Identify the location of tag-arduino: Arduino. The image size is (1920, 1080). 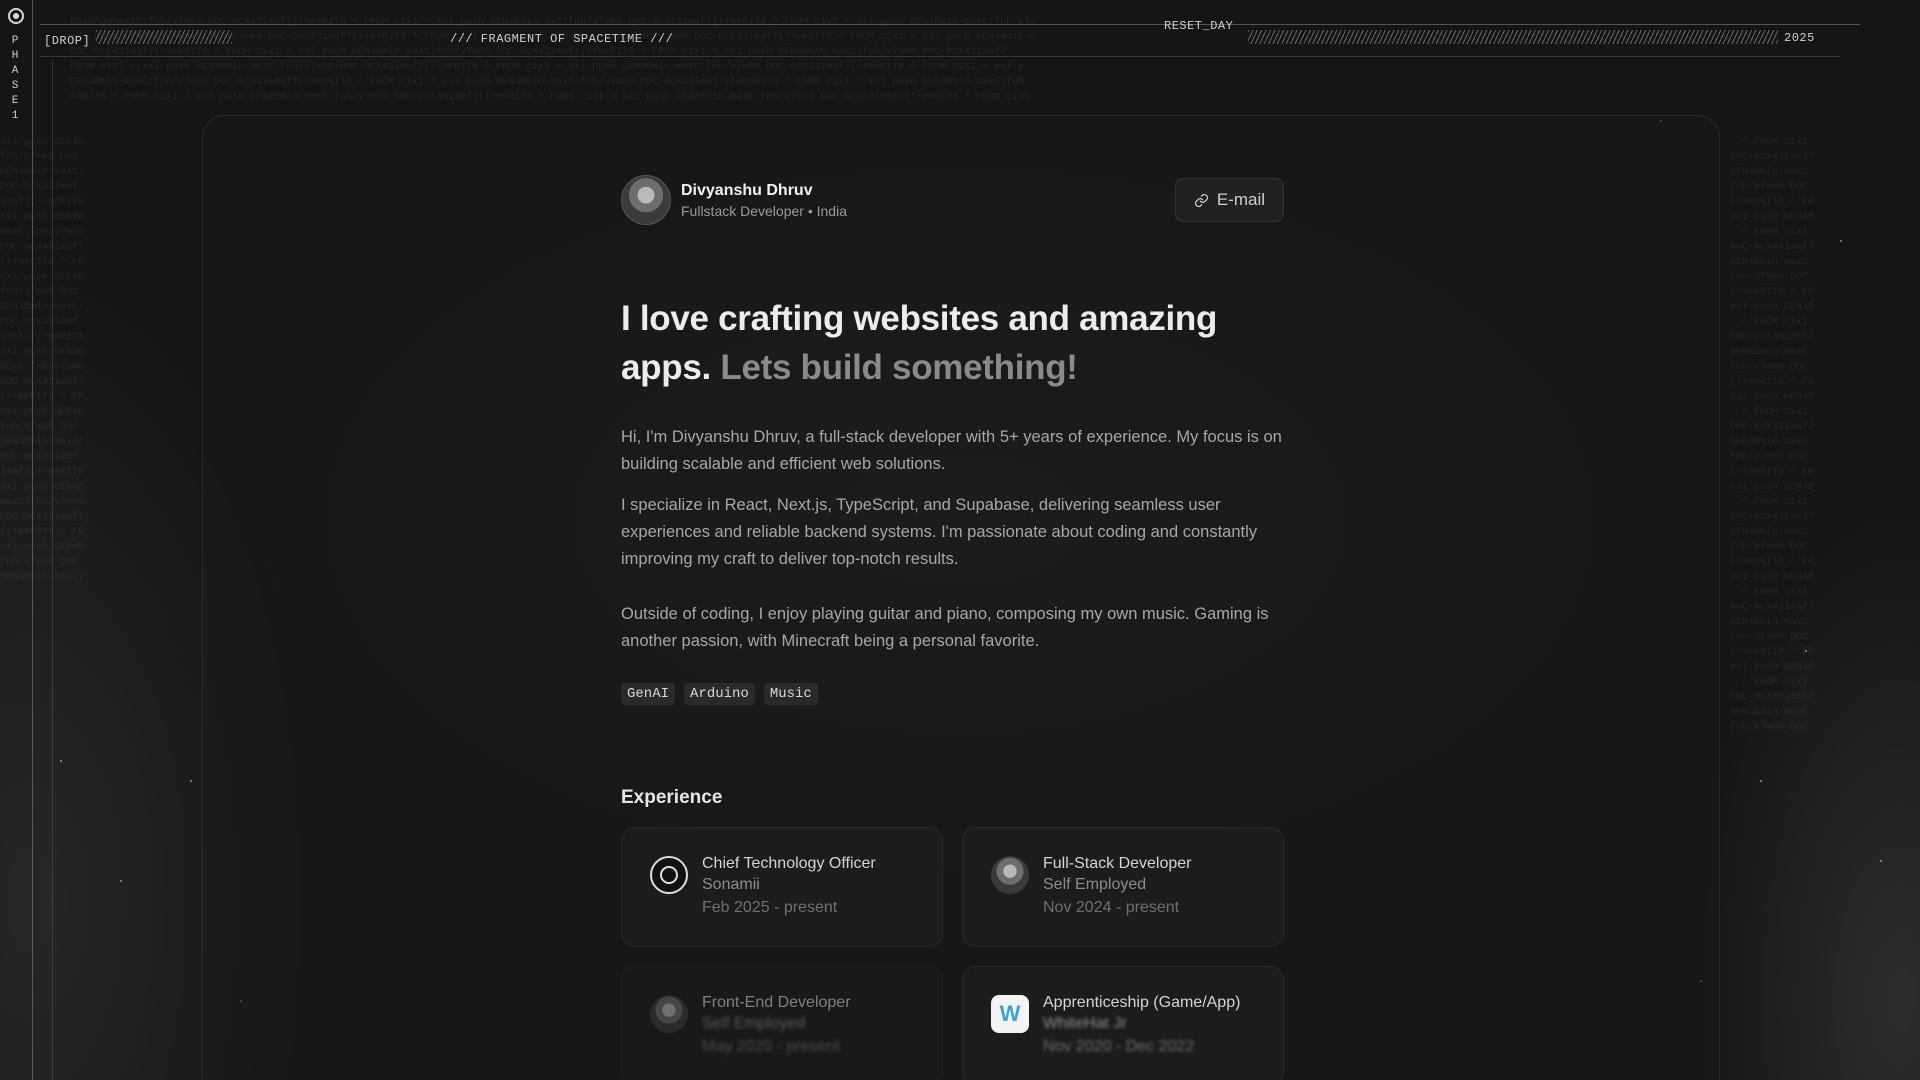
(719, 694).